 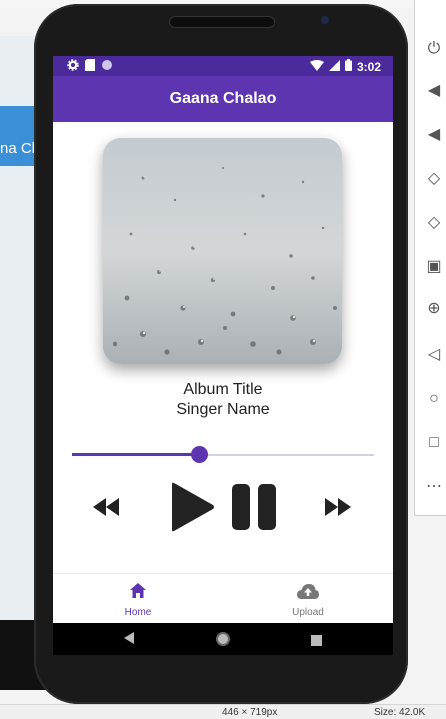 What do you see at coordinates (334, 66) in the screenshot?
I see `signal-icon` at bounding box center [334, 66].